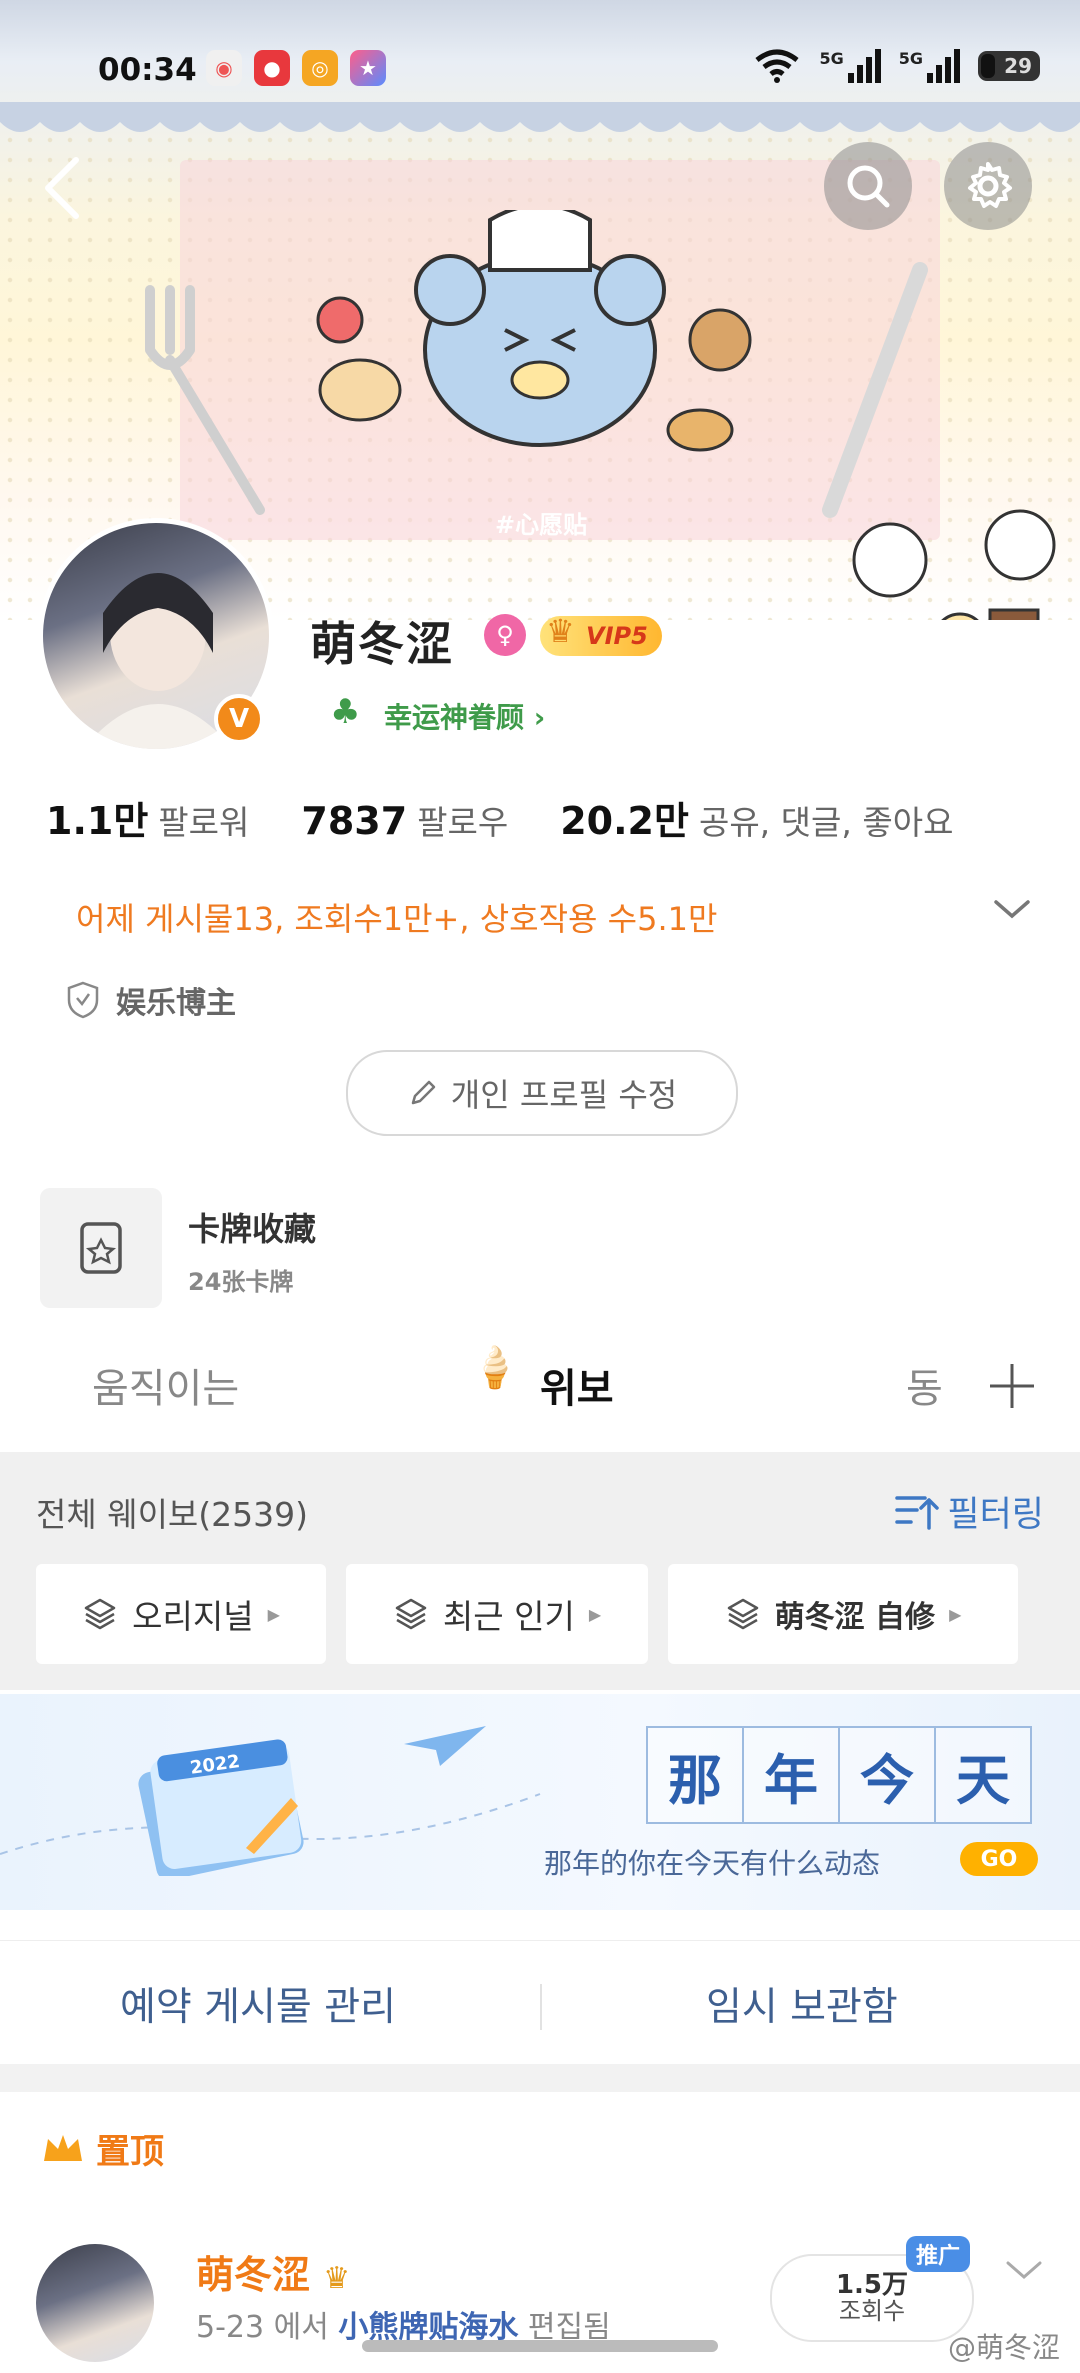  What do you see at coordinates (712, 1863) in the screenshot?
I see `on-this-day-subtitle: 那年的你在今天有什么动态` at bounding box center [712, 1863].